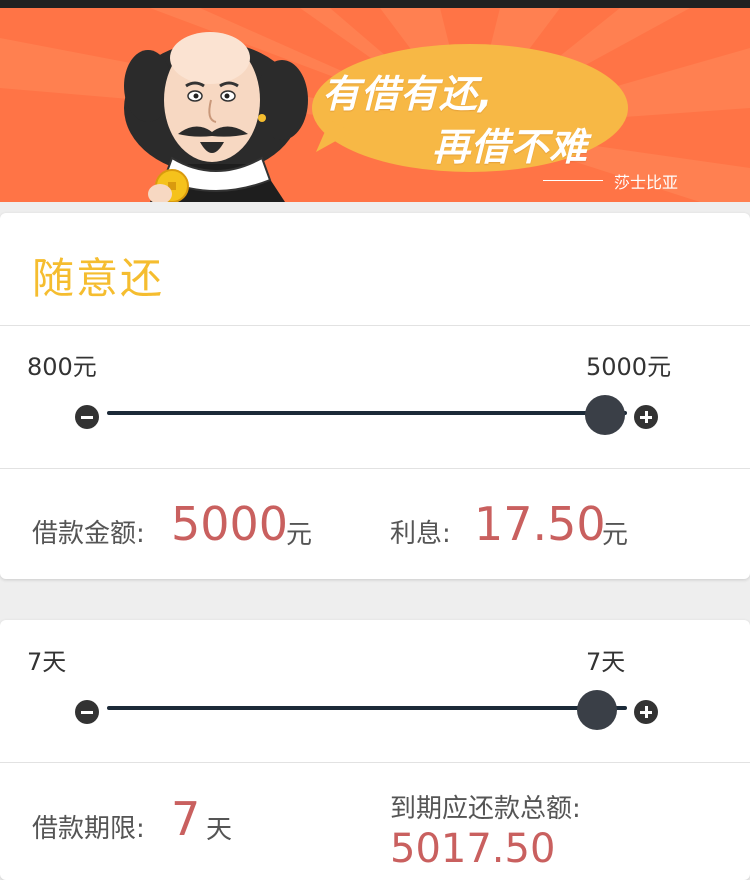  What do you see at coordinates (597, 710) in the screenshot?
I see `term-slider-thumb` at bounding box center [597, 710].